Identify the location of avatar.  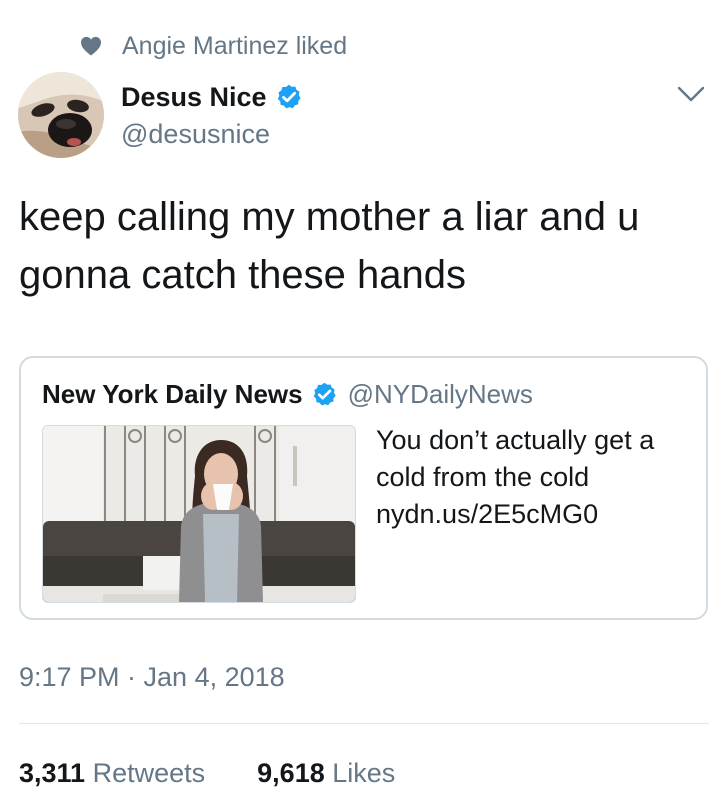
(61, 115).